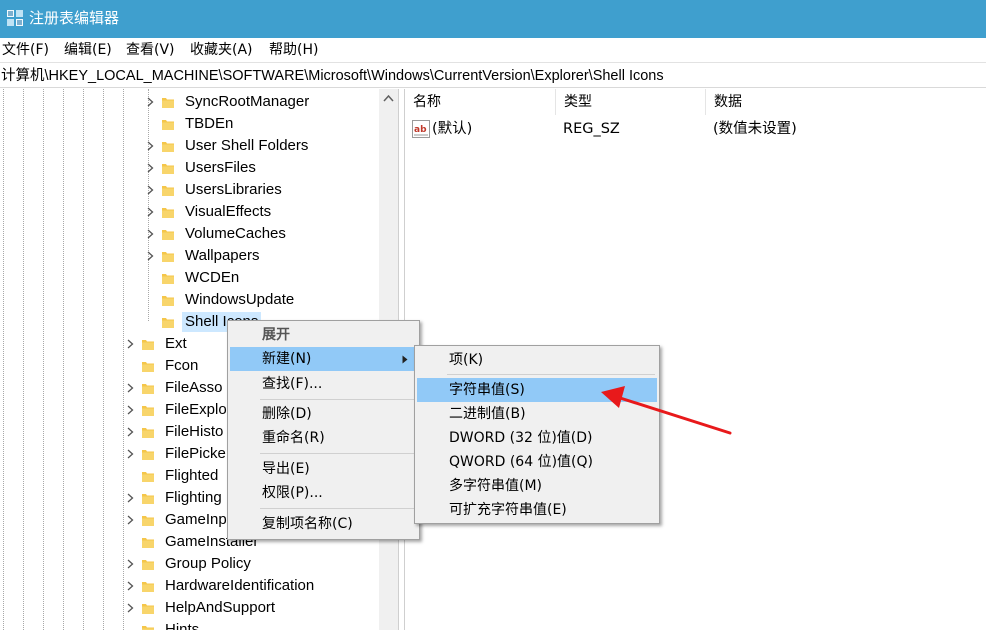 The width and height of the screenshot is (986, 630). What do you see at coordinates (196, 410) in the screenshot?
I see `tree-node-label: FileExplo` at bounding box center [196, 410].